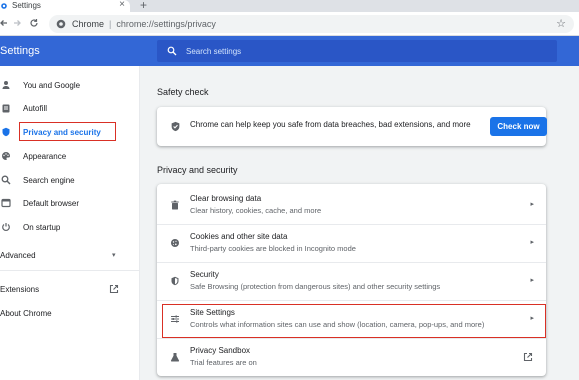 This screenshot has height=380, width=579. What do you see at coordinates (175, 243) in the screenshot?
I see `cookie-icon` at bounding box center [175, 243].